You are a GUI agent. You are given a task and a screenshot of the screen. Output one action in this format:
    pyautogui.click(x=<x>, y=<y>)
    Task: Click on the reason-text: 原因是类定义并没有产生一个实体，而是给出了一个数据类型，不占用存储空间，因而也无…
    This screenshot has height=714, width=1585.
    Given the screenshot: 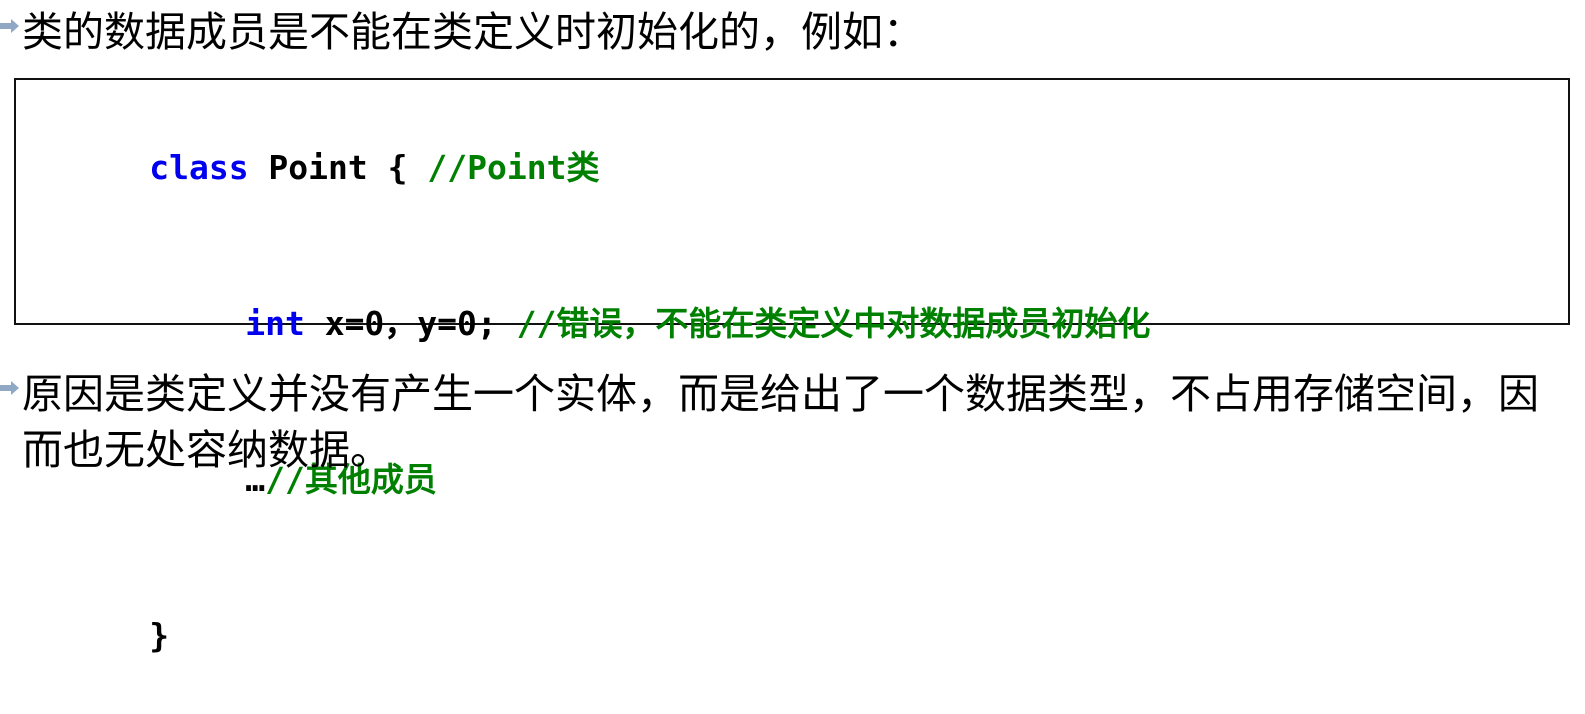 What is the action you would take?
    pyautogui.click(x=780, y=422)
    